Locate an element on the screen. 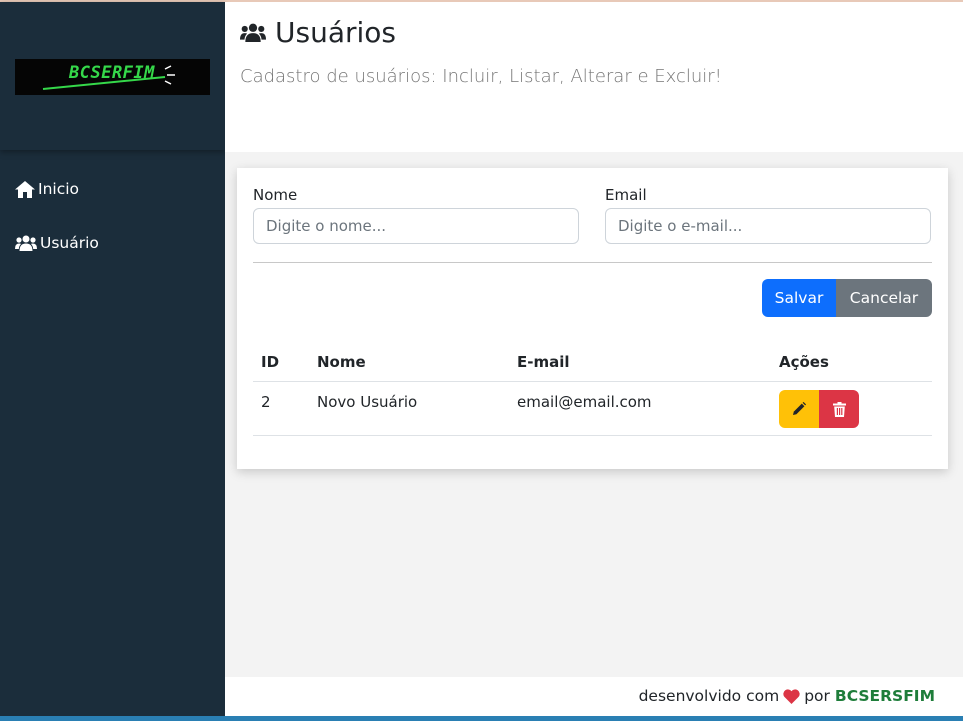 This screenshot has width=963, height=721. cell-email: email@email.com is located at coordinates (640, 408).